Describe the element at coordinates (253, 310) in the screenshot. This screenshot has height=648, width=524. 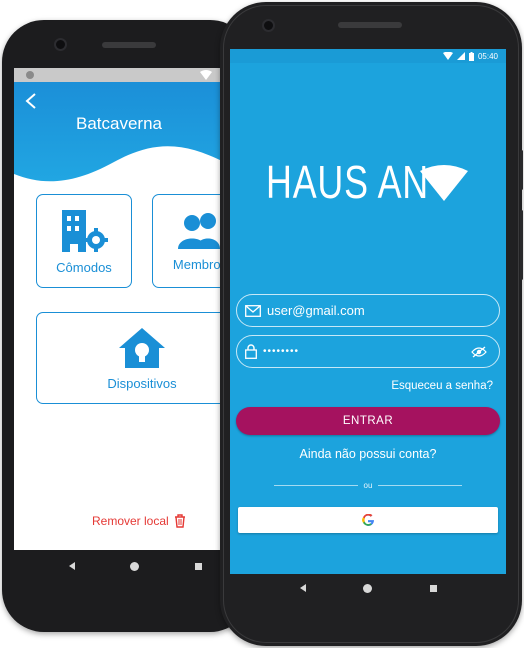
I see `mail-icon` at that location.